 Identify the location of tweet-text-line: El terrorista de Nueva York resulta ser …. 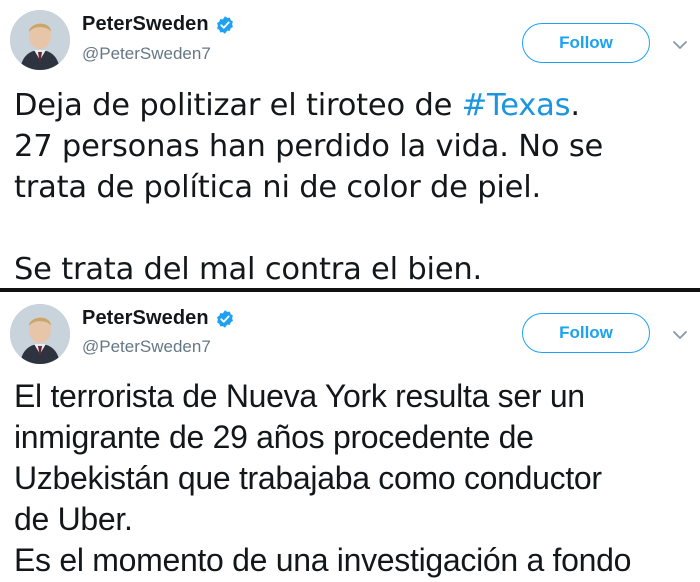
(299, 396).